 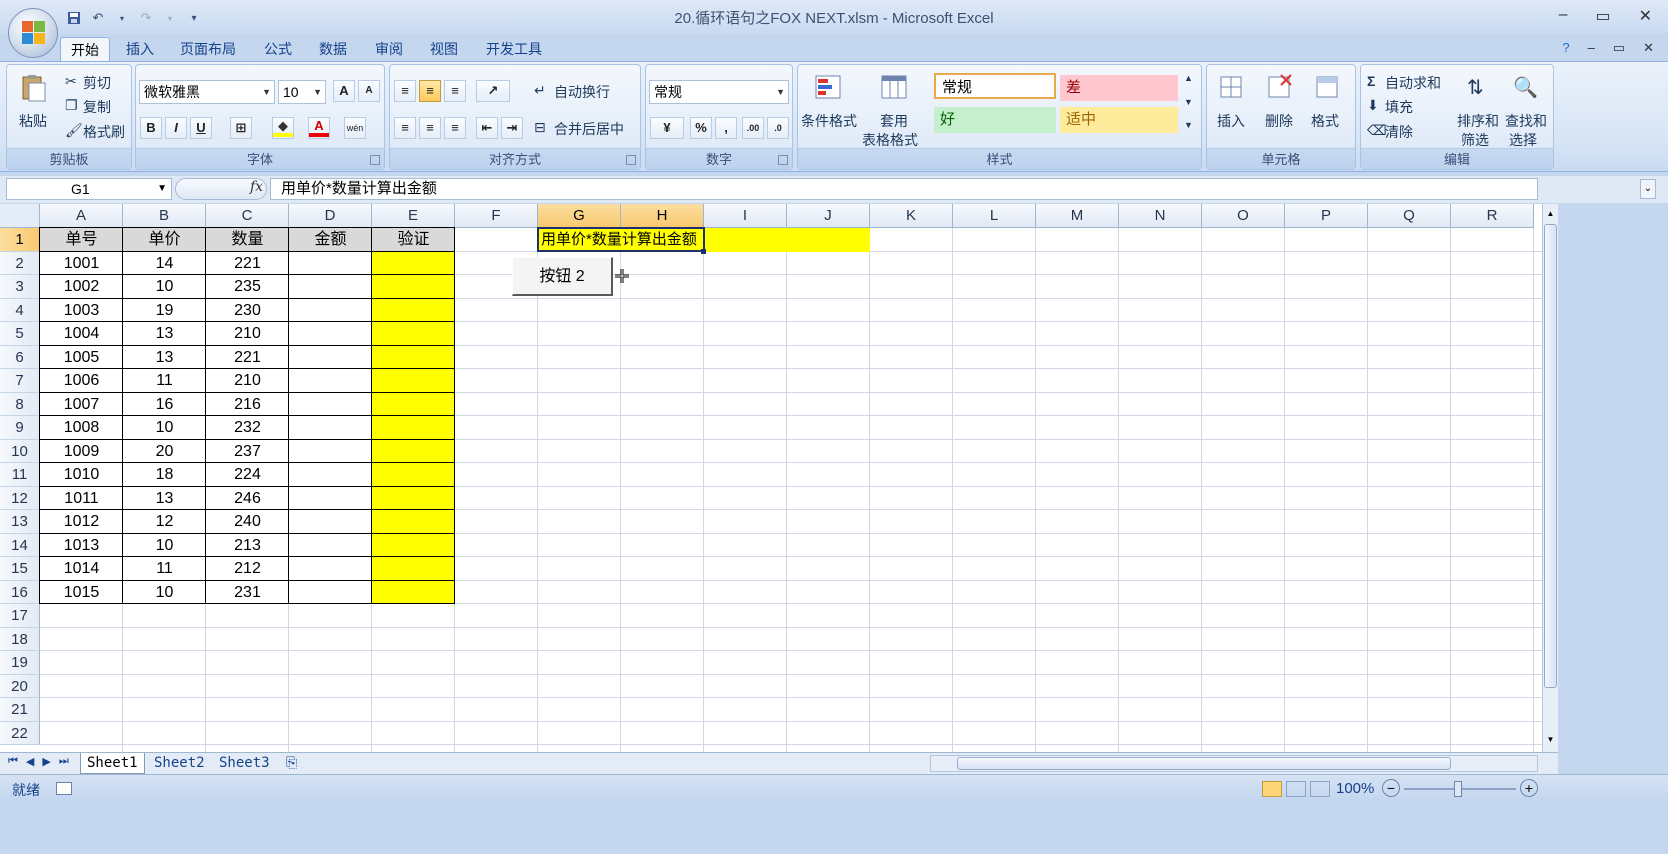 What do you see at coordinates (405, 128) in the screenshot?
I see `align-left-icon: ≡` at bounding box center [405, 128].